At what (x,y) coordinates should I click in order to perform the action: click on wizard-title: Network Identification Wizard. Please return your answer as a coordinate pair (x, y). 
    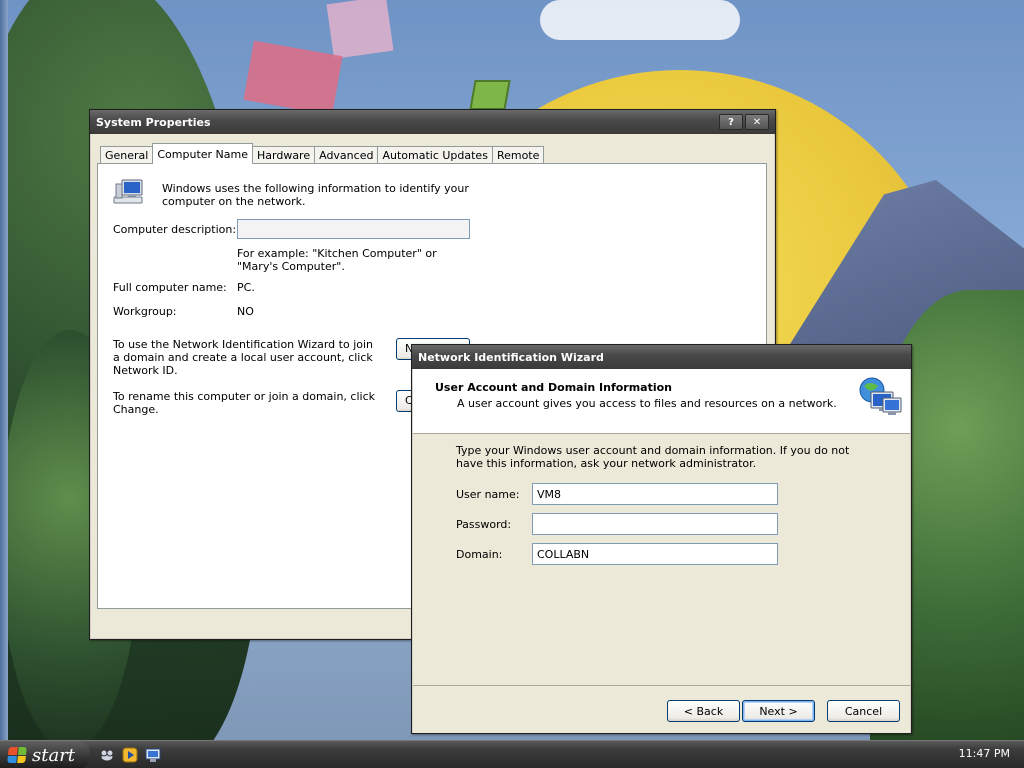
    Looking at the image, I should click on (511, 357).